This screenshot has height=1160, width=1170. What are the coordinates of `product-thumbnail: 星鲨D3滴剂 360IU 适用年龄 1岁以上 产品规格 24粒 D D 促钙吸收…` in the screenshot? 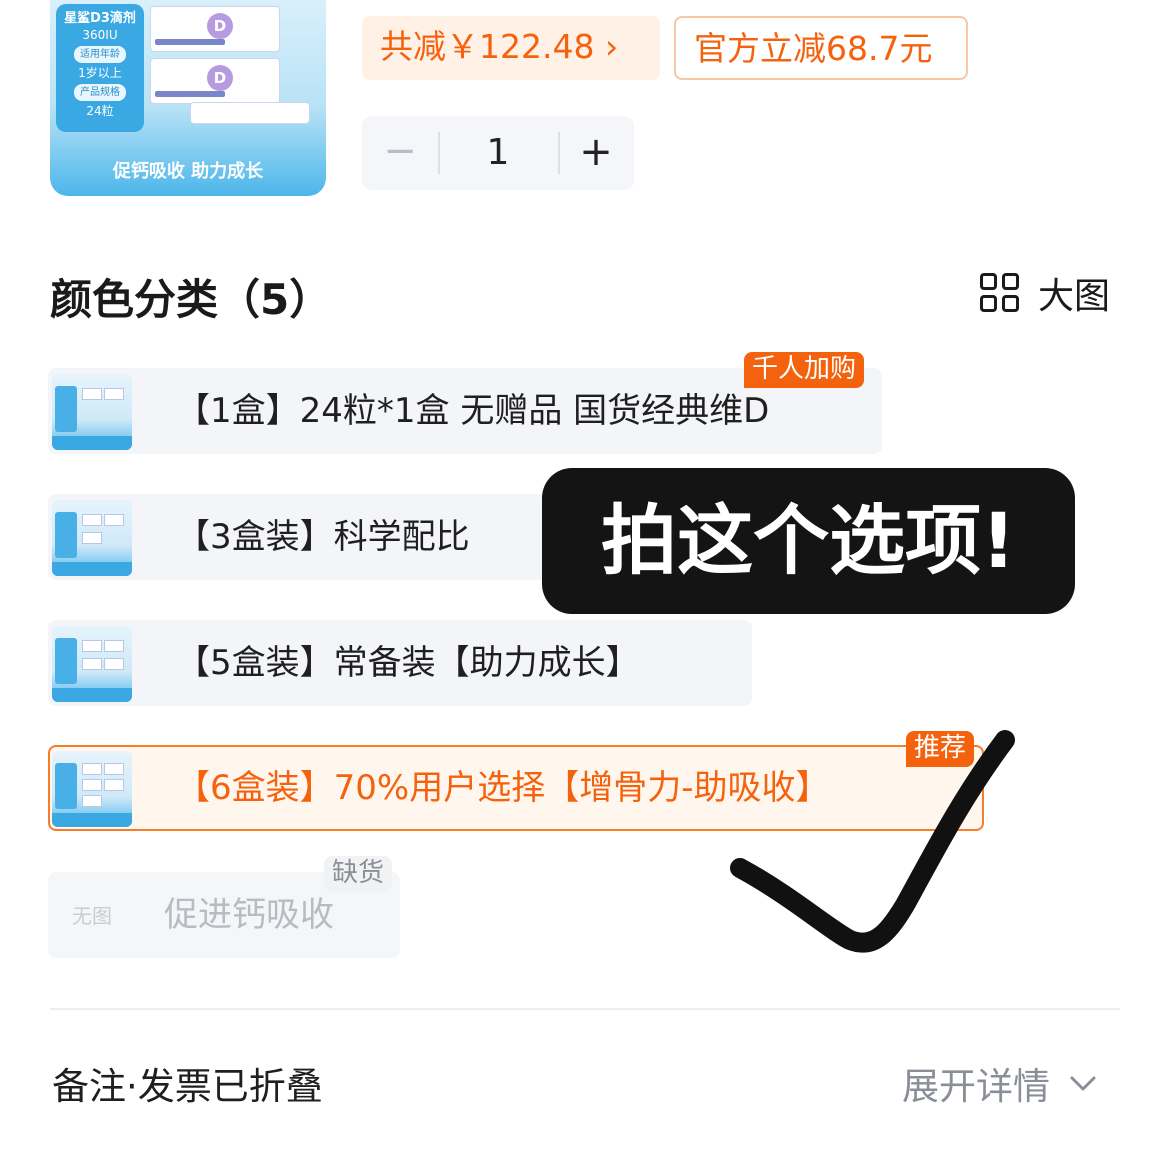 It's located at (188, 98).